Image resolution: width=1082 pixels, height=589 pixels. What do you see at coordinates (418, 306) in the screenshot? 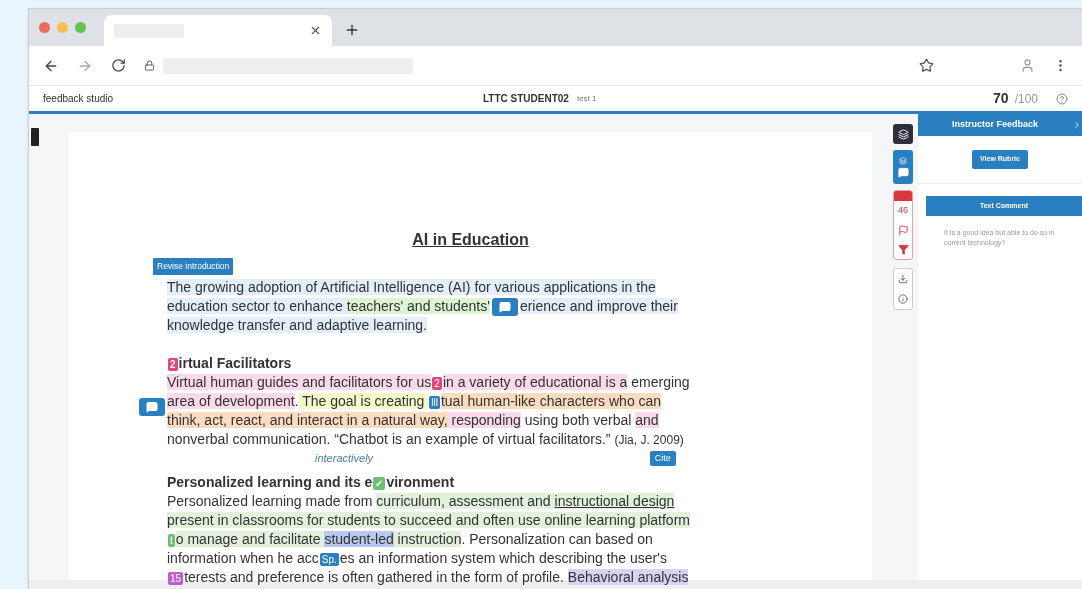
I see `highlighted-text: teachers' and students'` at bounding box center [418, 306].